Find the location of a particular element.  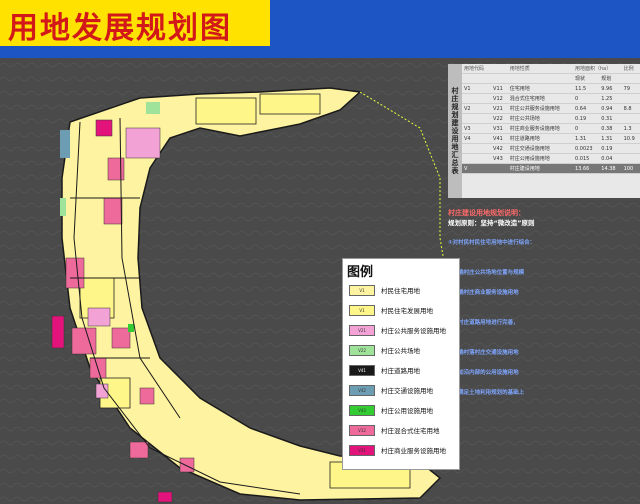

explain-line: ①对村民村民住宅用地中进行综合： is located at coordinates (492, 243).